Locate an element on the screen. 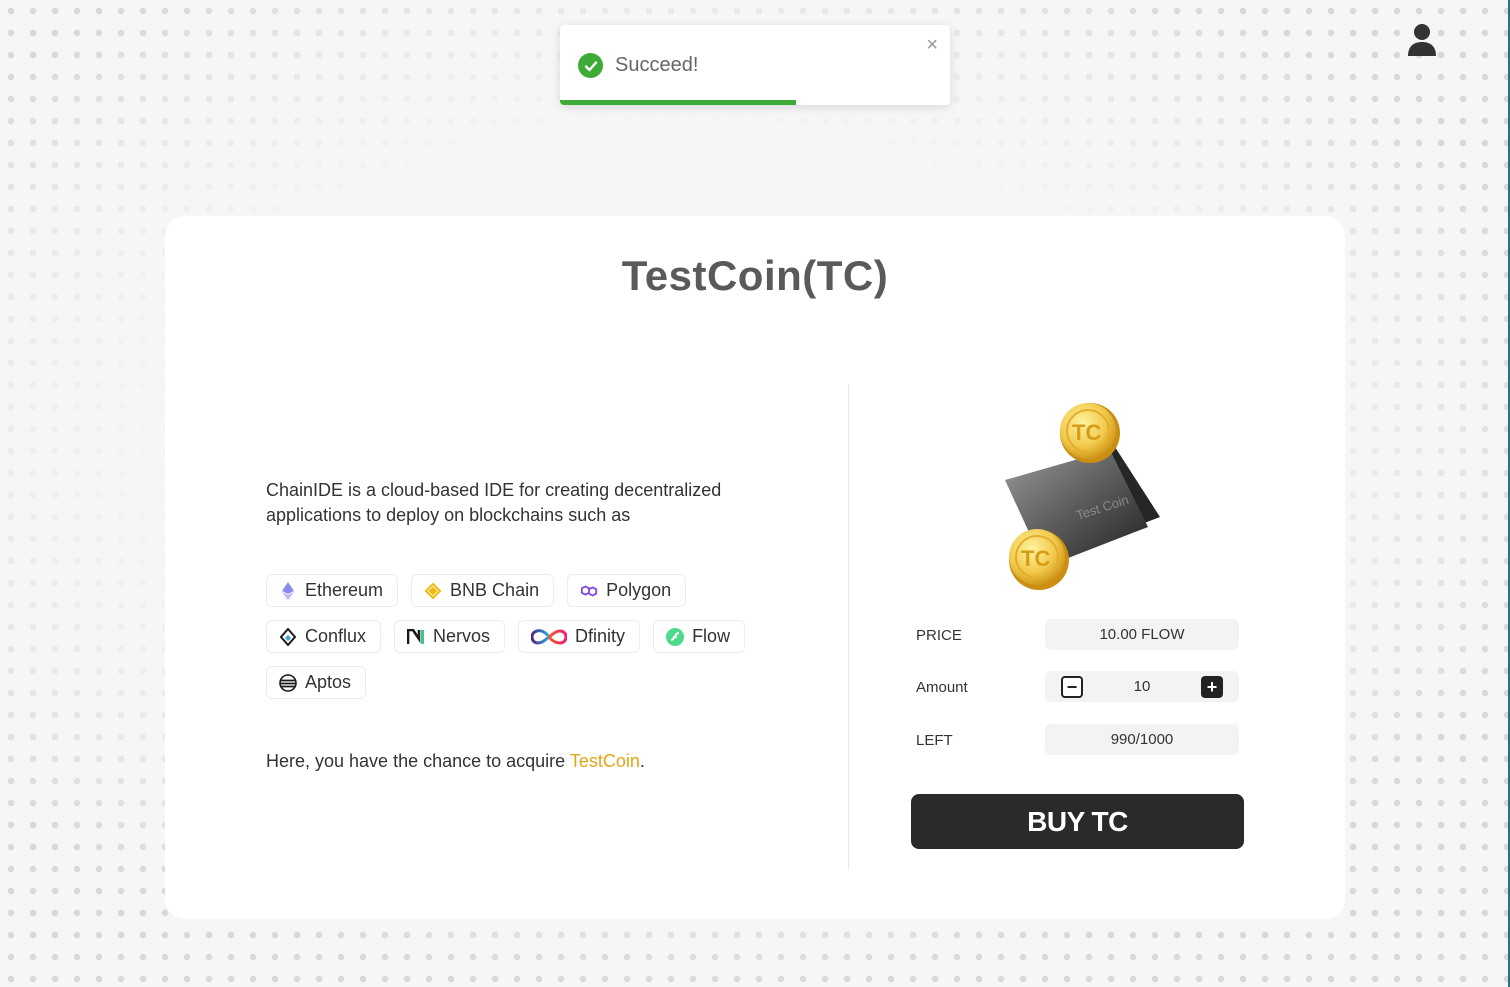 This screenshot has height=987, width=1510. dfinity-icon is located at coordinates (549, 637).